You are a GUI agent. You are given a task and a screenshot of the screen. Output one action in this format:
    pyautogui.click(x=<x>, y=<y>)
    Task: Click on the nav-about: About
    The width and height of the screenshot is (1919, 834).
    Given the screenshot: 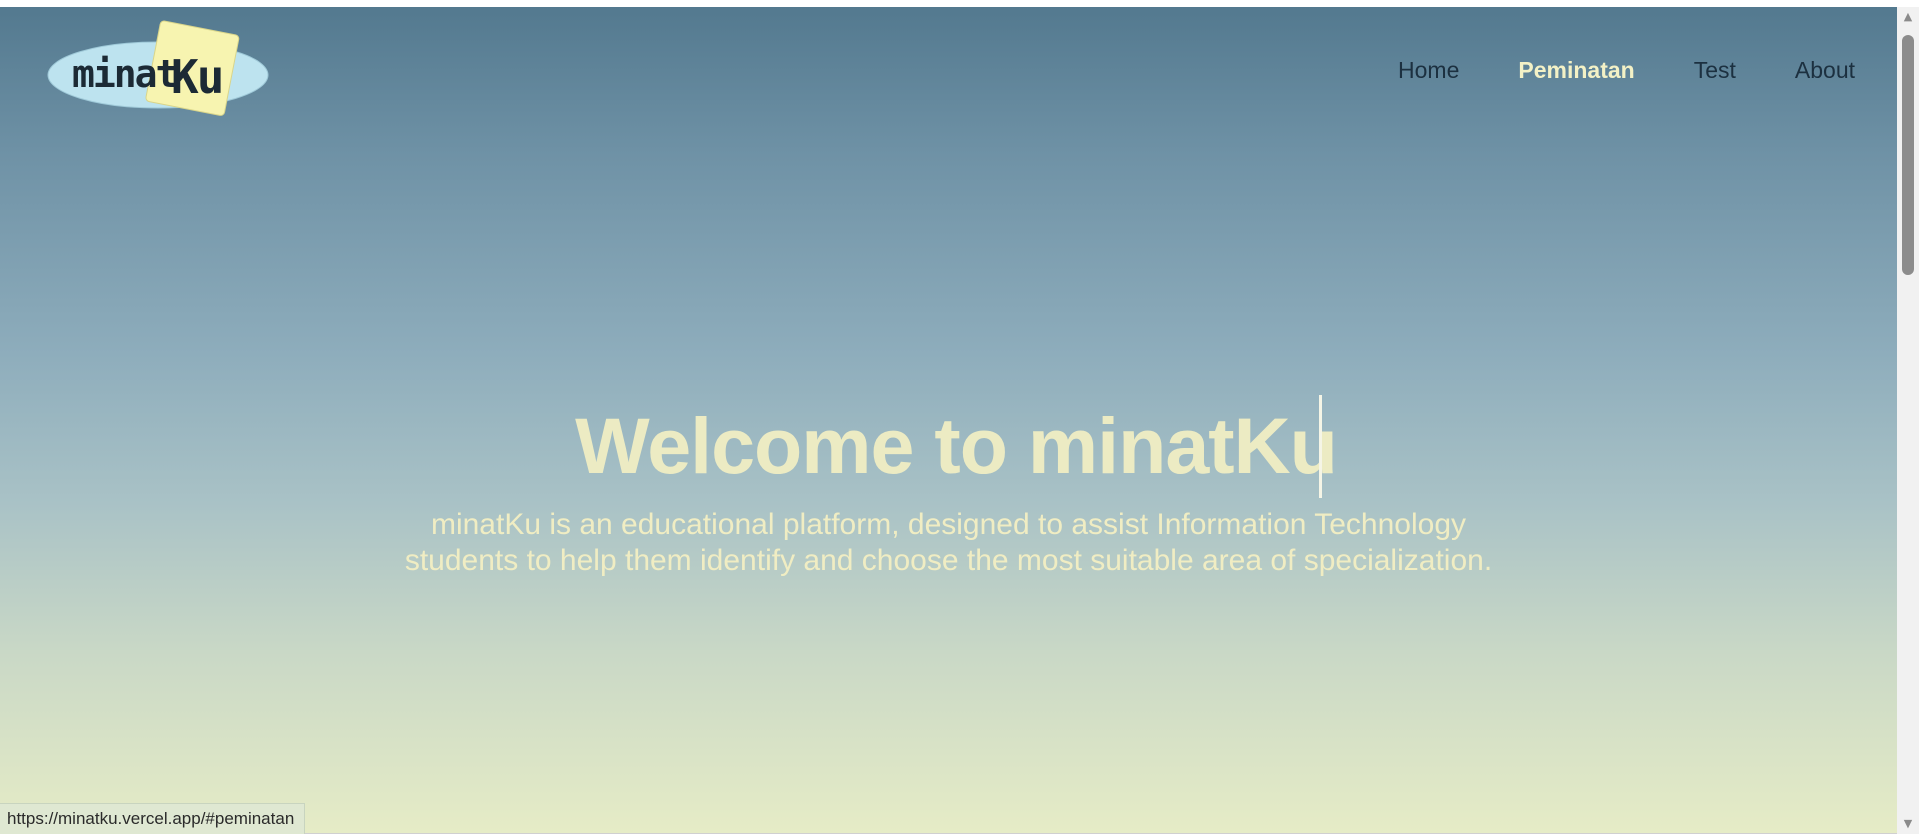 What is the action you would take?
    pyautogui.click(x=1825, y=70)
    